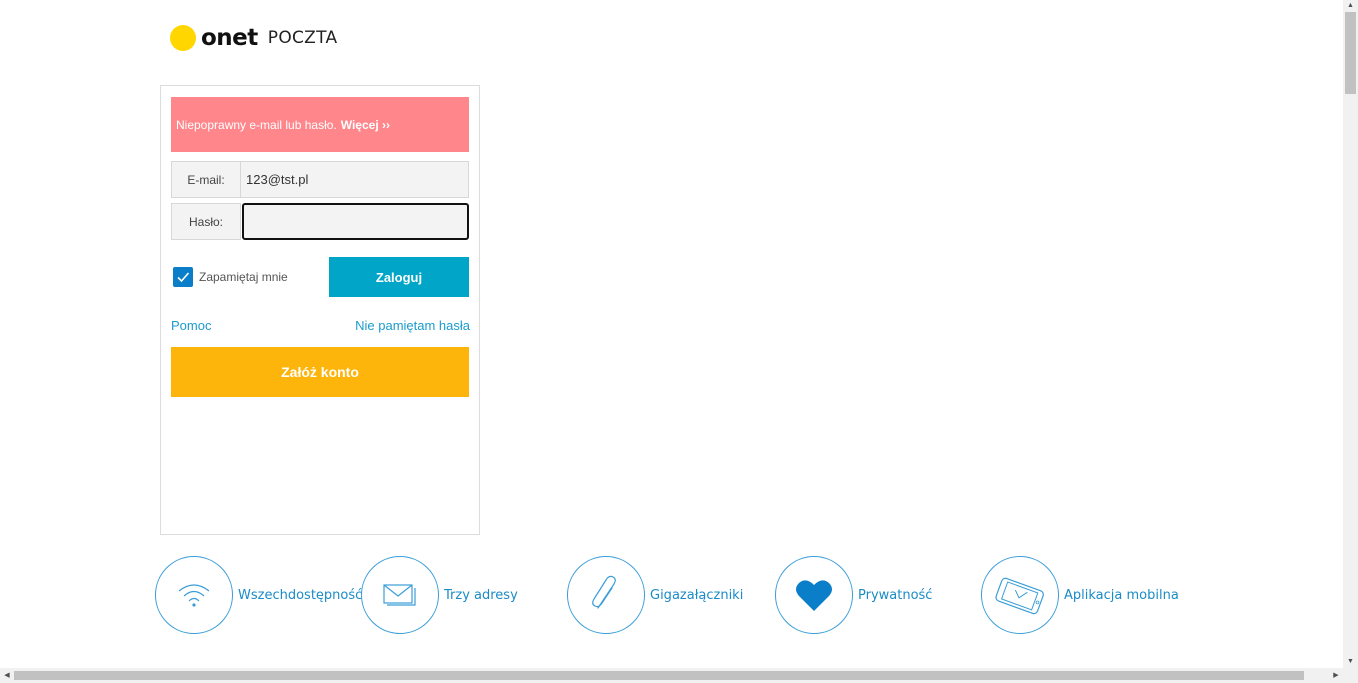 This screenshot has height=683, width=1358. I want to click on remember-label: Zapamiętaj mnie, so click(243, 277).